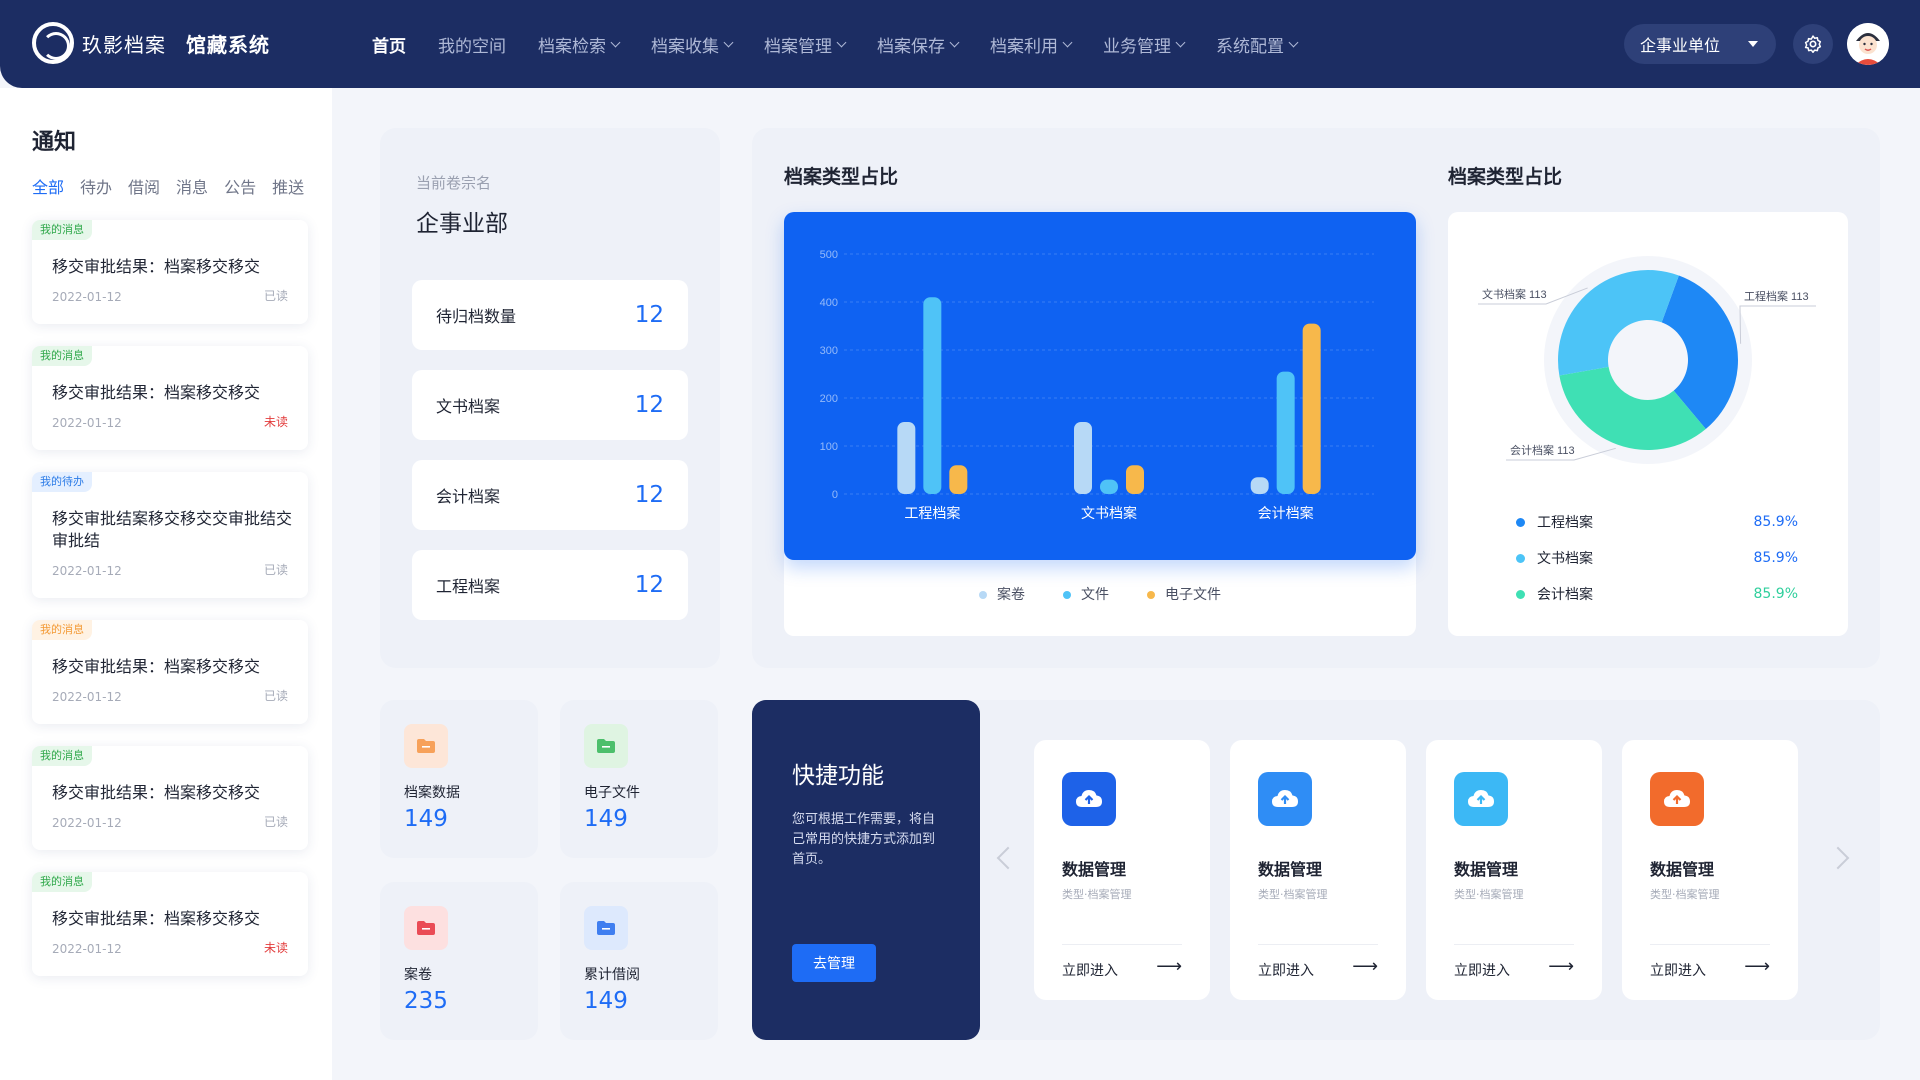 This screenshot has width=1920, height=1080. I want to click on nav-archive-search: 档案检索, so click(579, 44).